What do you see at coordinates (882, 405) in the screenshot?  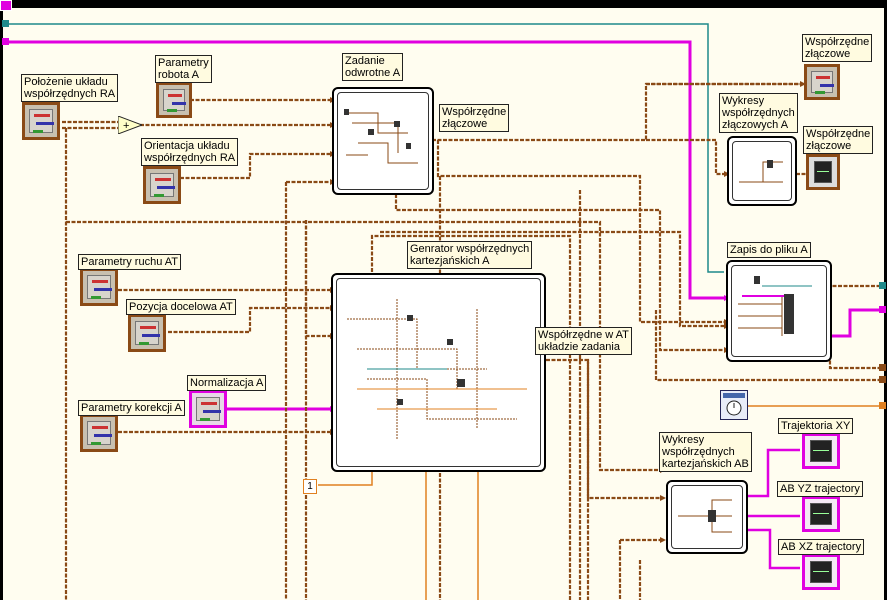 I see `right-tunnel-orange` at bounding box center [882, 405].